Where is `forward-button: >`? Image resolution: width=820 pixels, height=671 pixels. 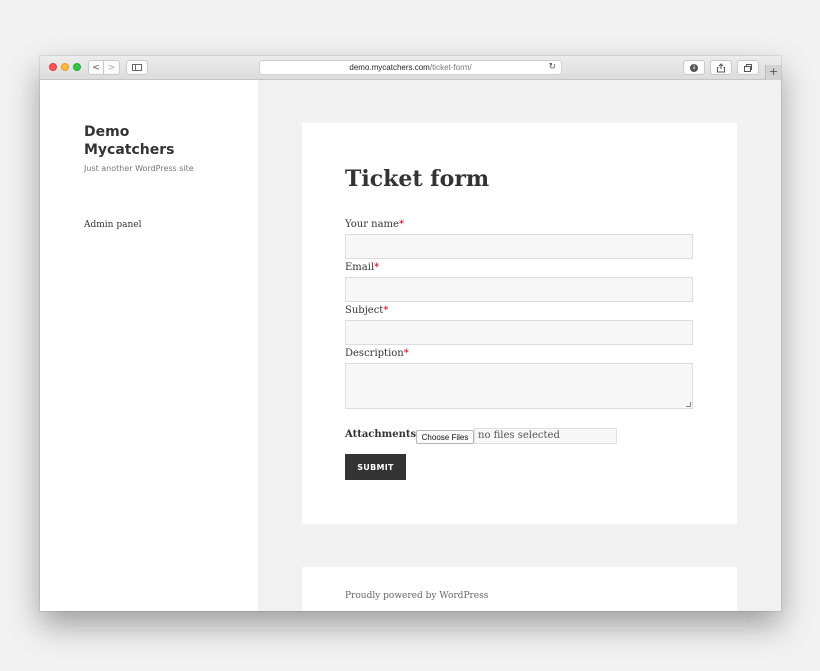
forward-button: > is located at coordinates (112, 67).